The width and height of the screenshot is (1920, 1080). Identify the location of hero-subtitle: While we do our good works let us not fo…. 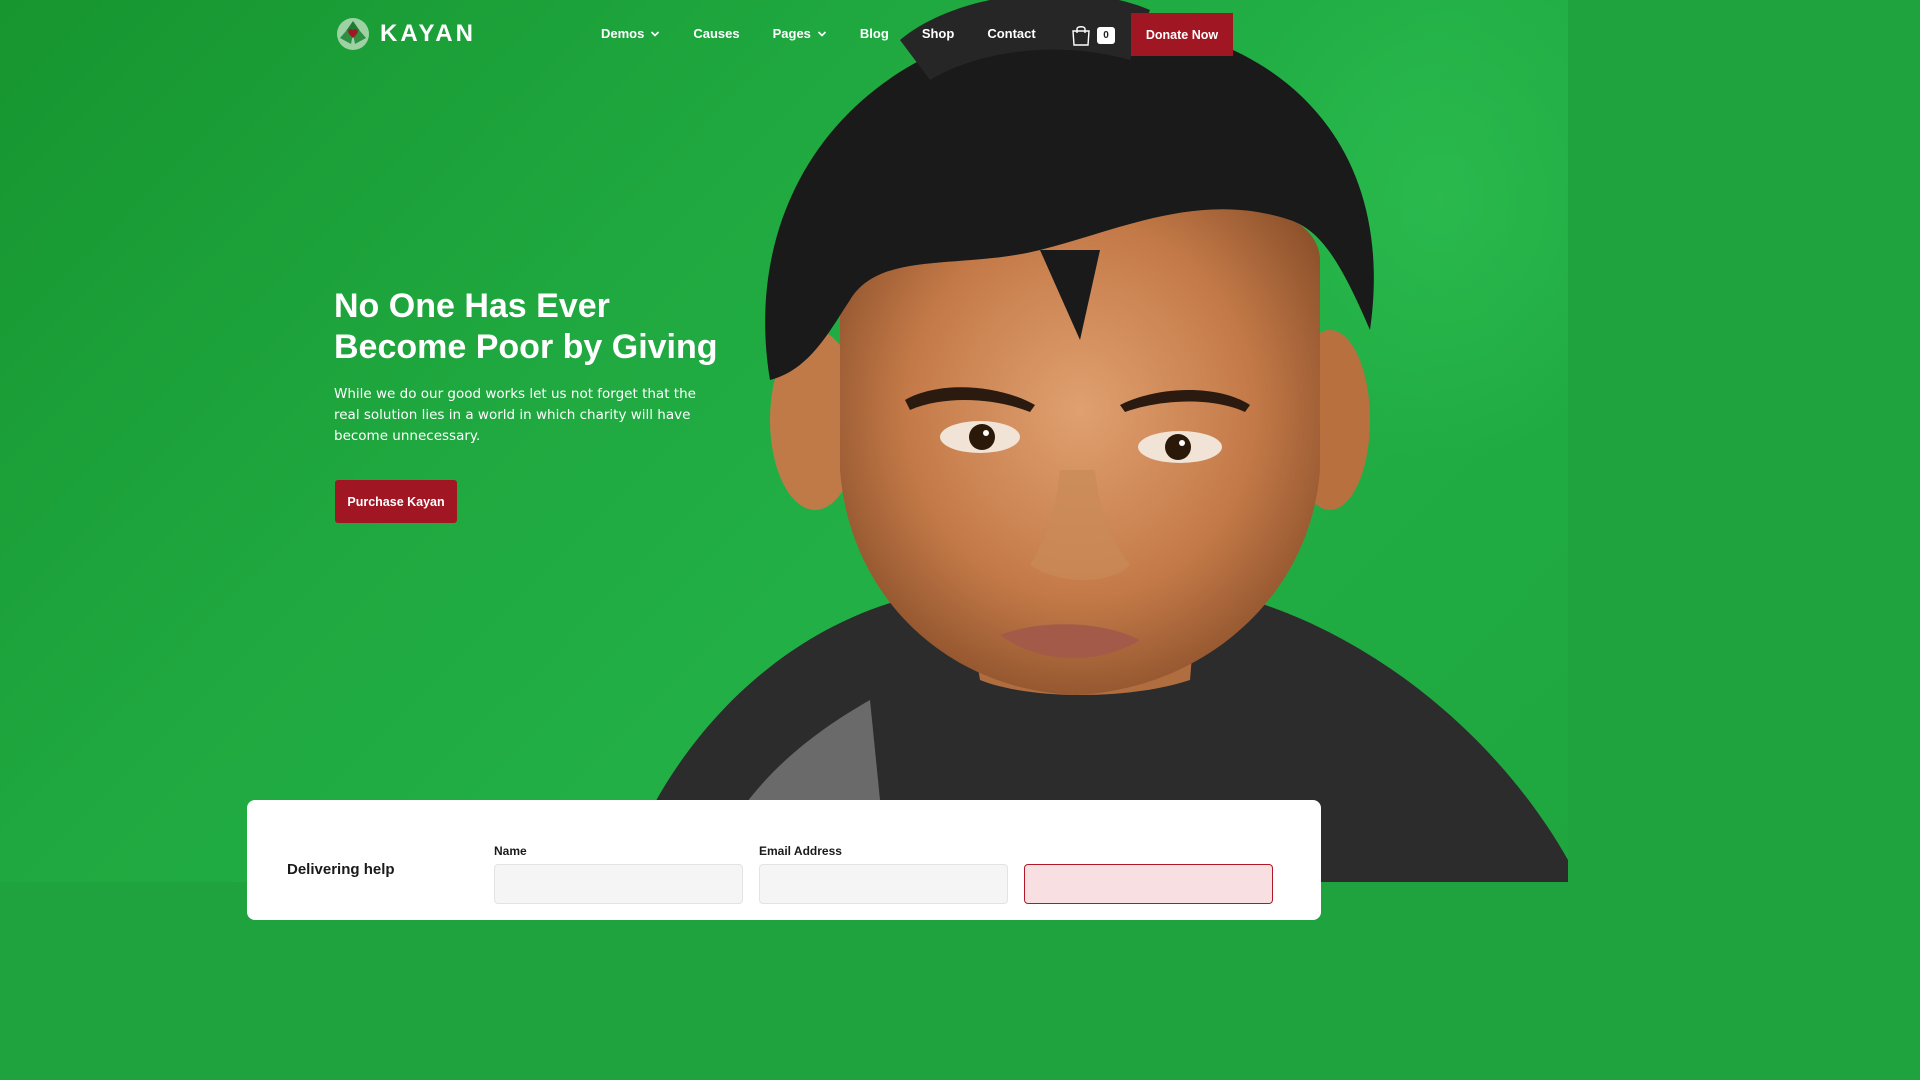
(515, 415).